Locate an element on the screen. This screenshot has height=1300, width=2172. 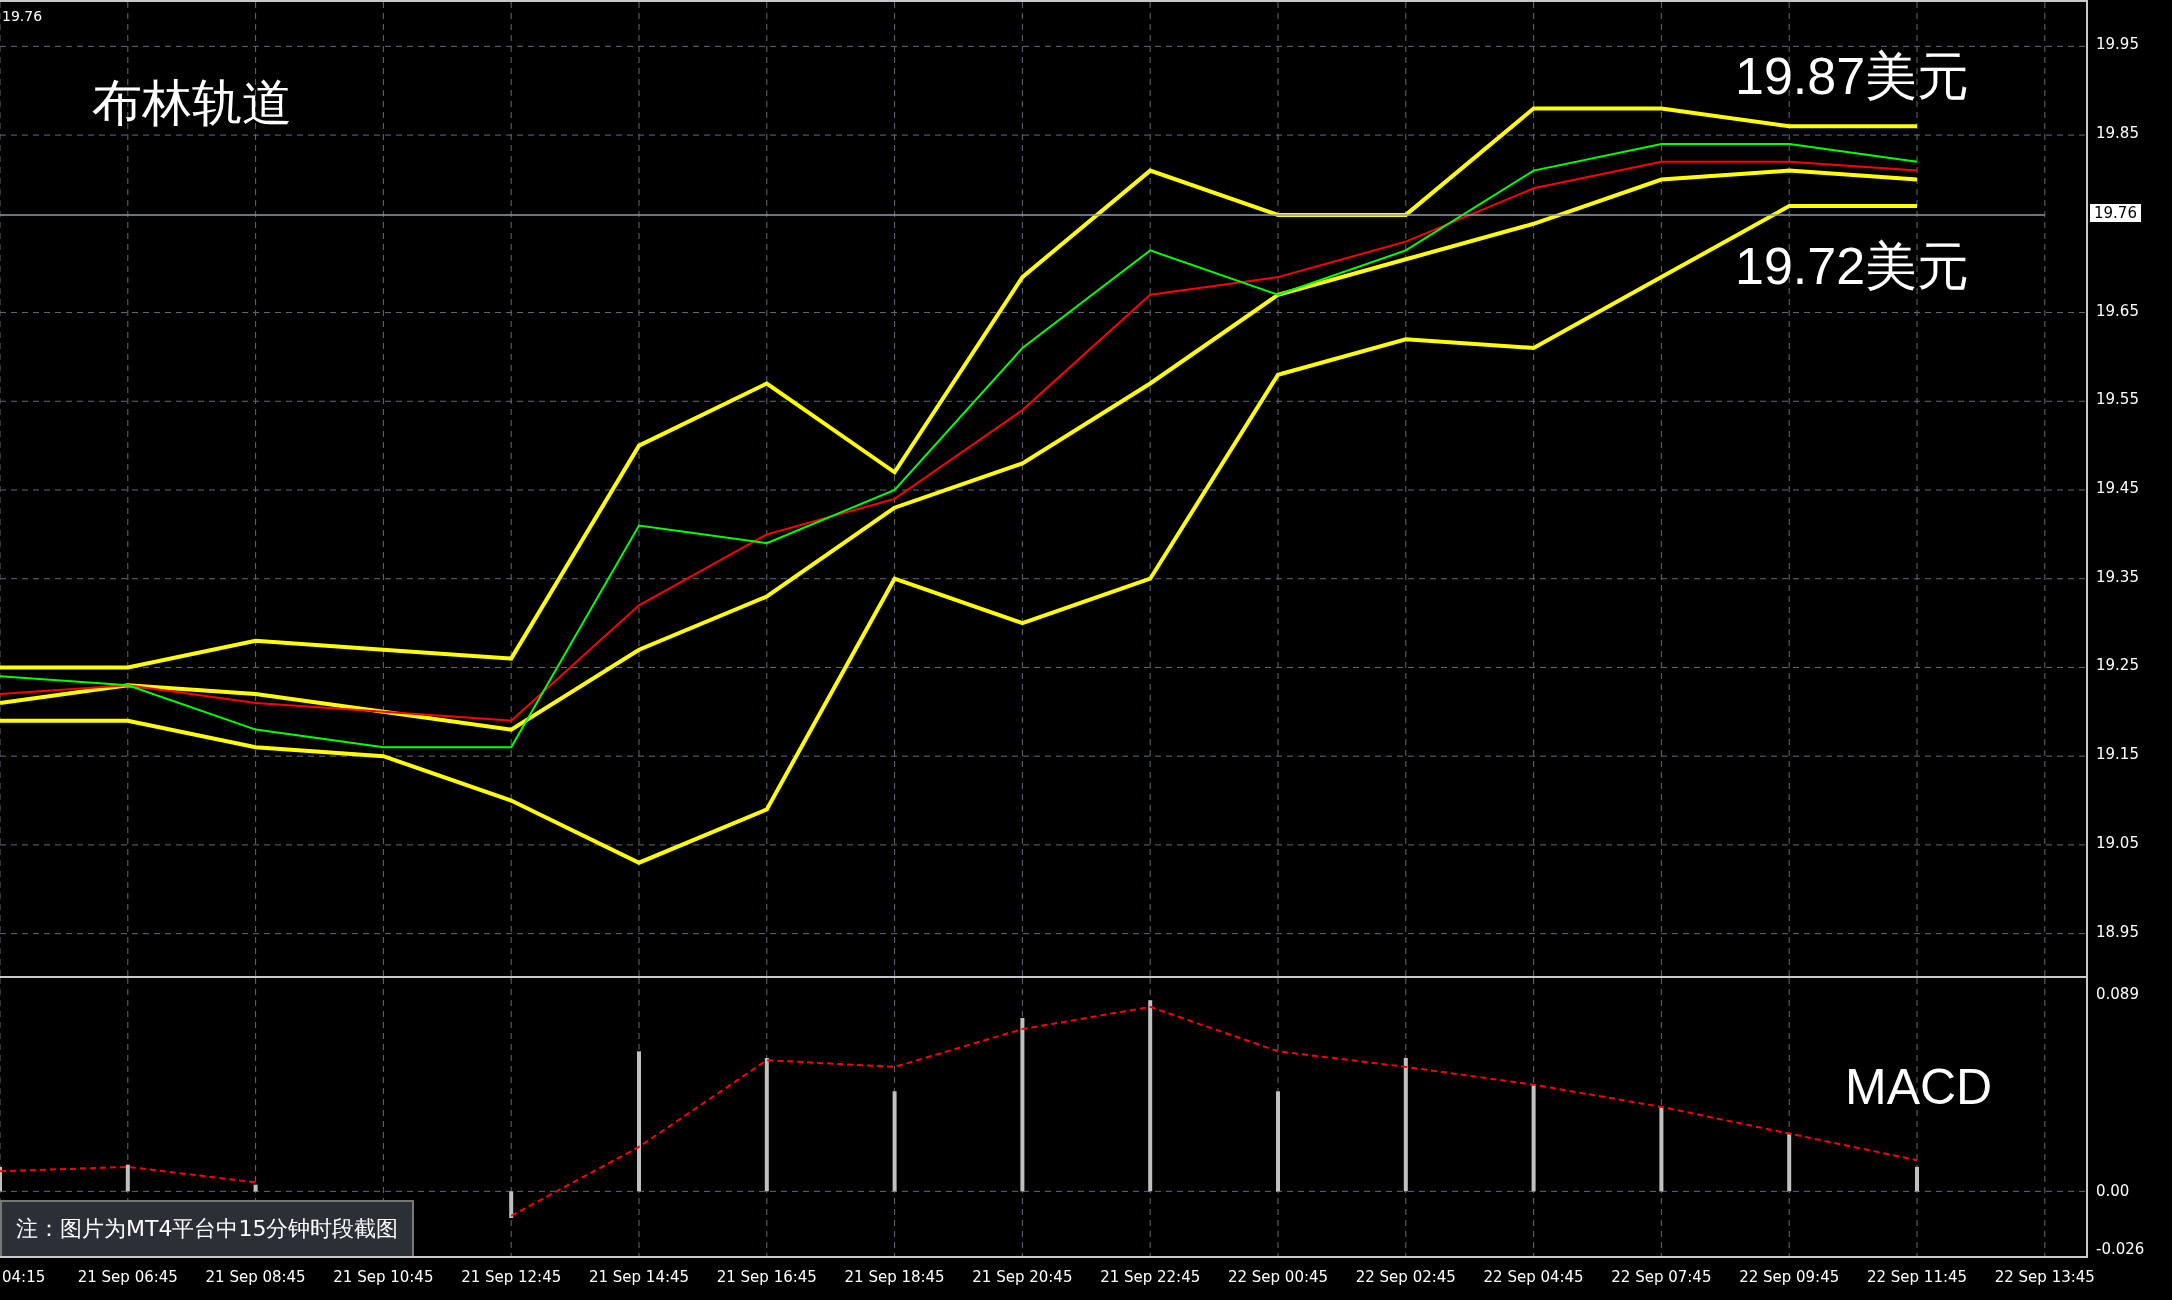
axis-label: 22 Sep 04:45 is located at coordinates (1533, 1277).